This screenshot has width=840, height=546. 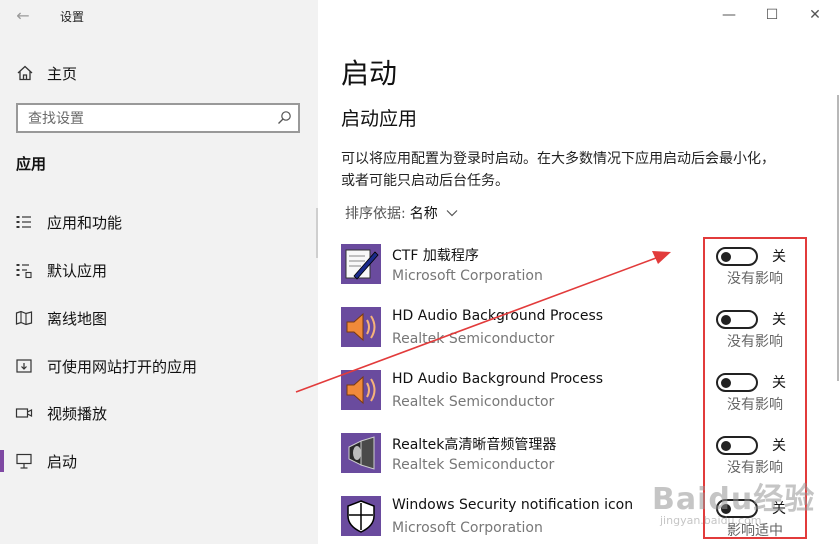 I want to click on sidebar-item-startup: 启动, so click(x=159, y=461).